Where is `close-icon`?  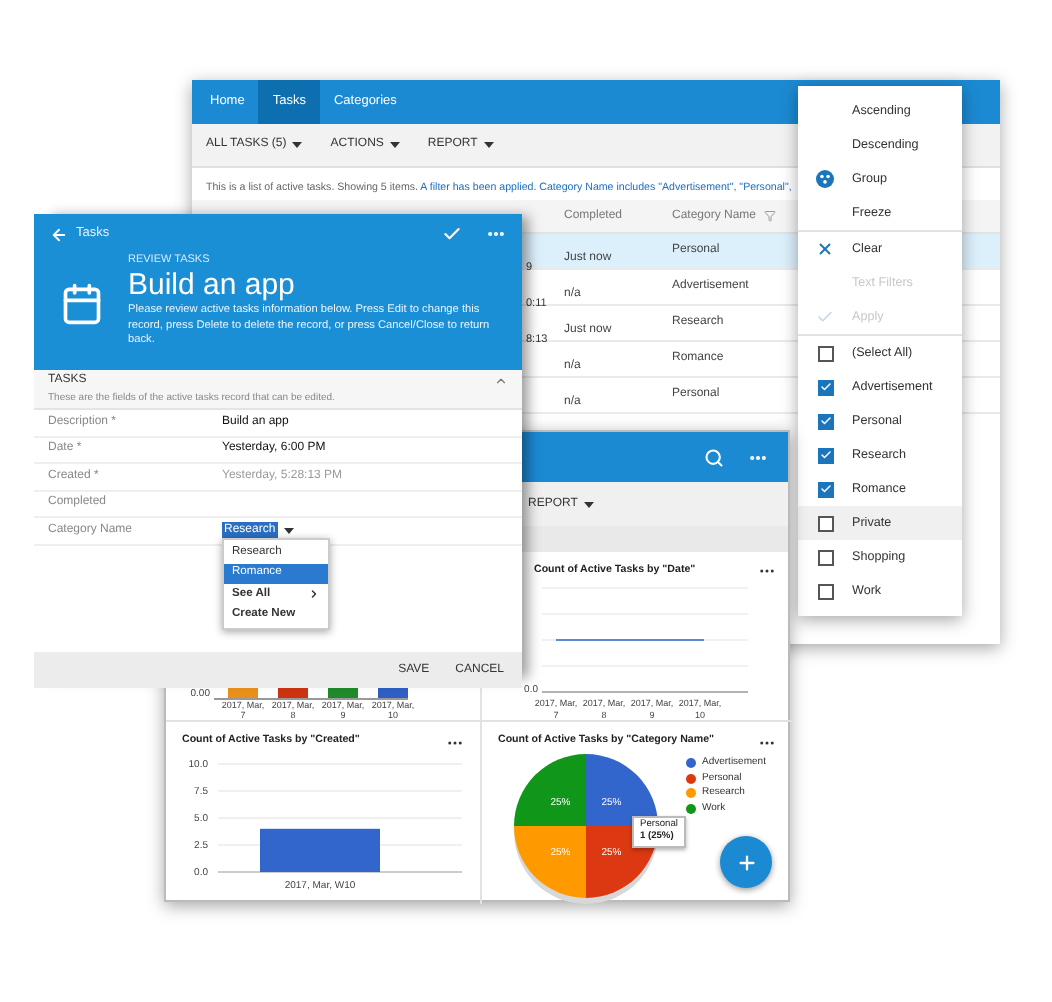 close-icon is located at coordinates (825, 249).